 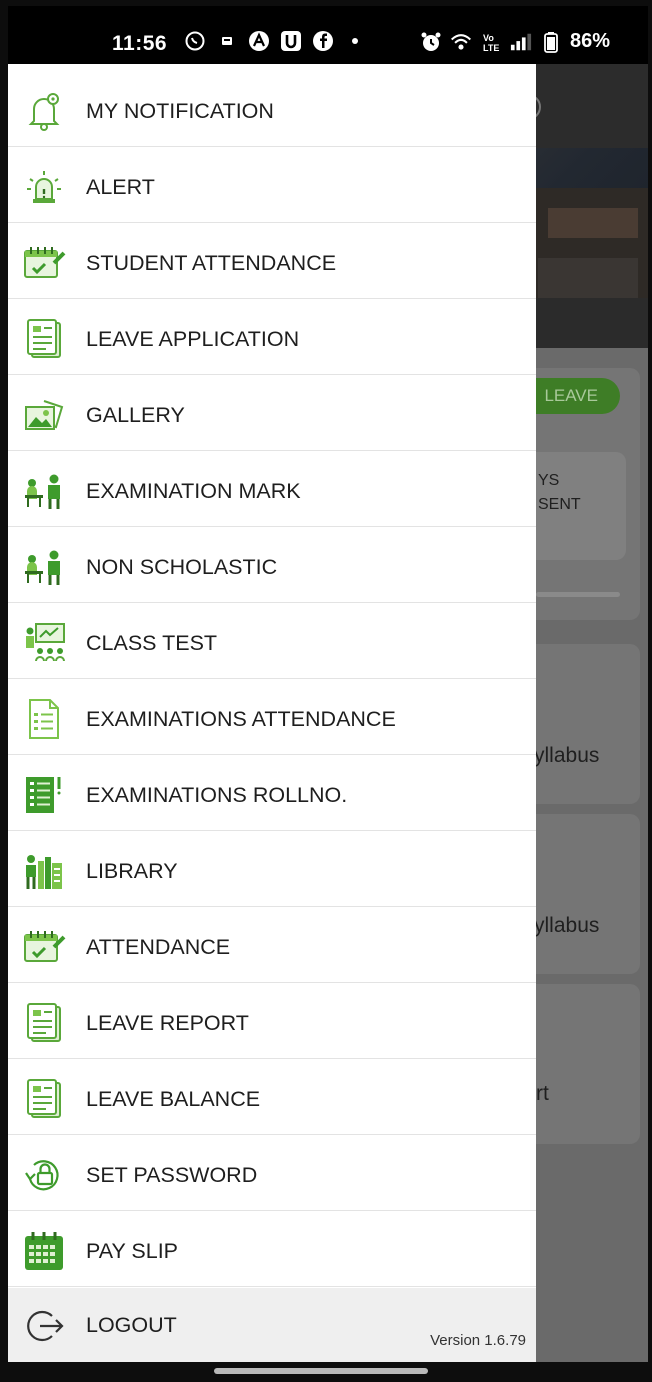 I want to click on menu-item-leave-application: LEAVE APPLICATION, so click(x=272, y=337).